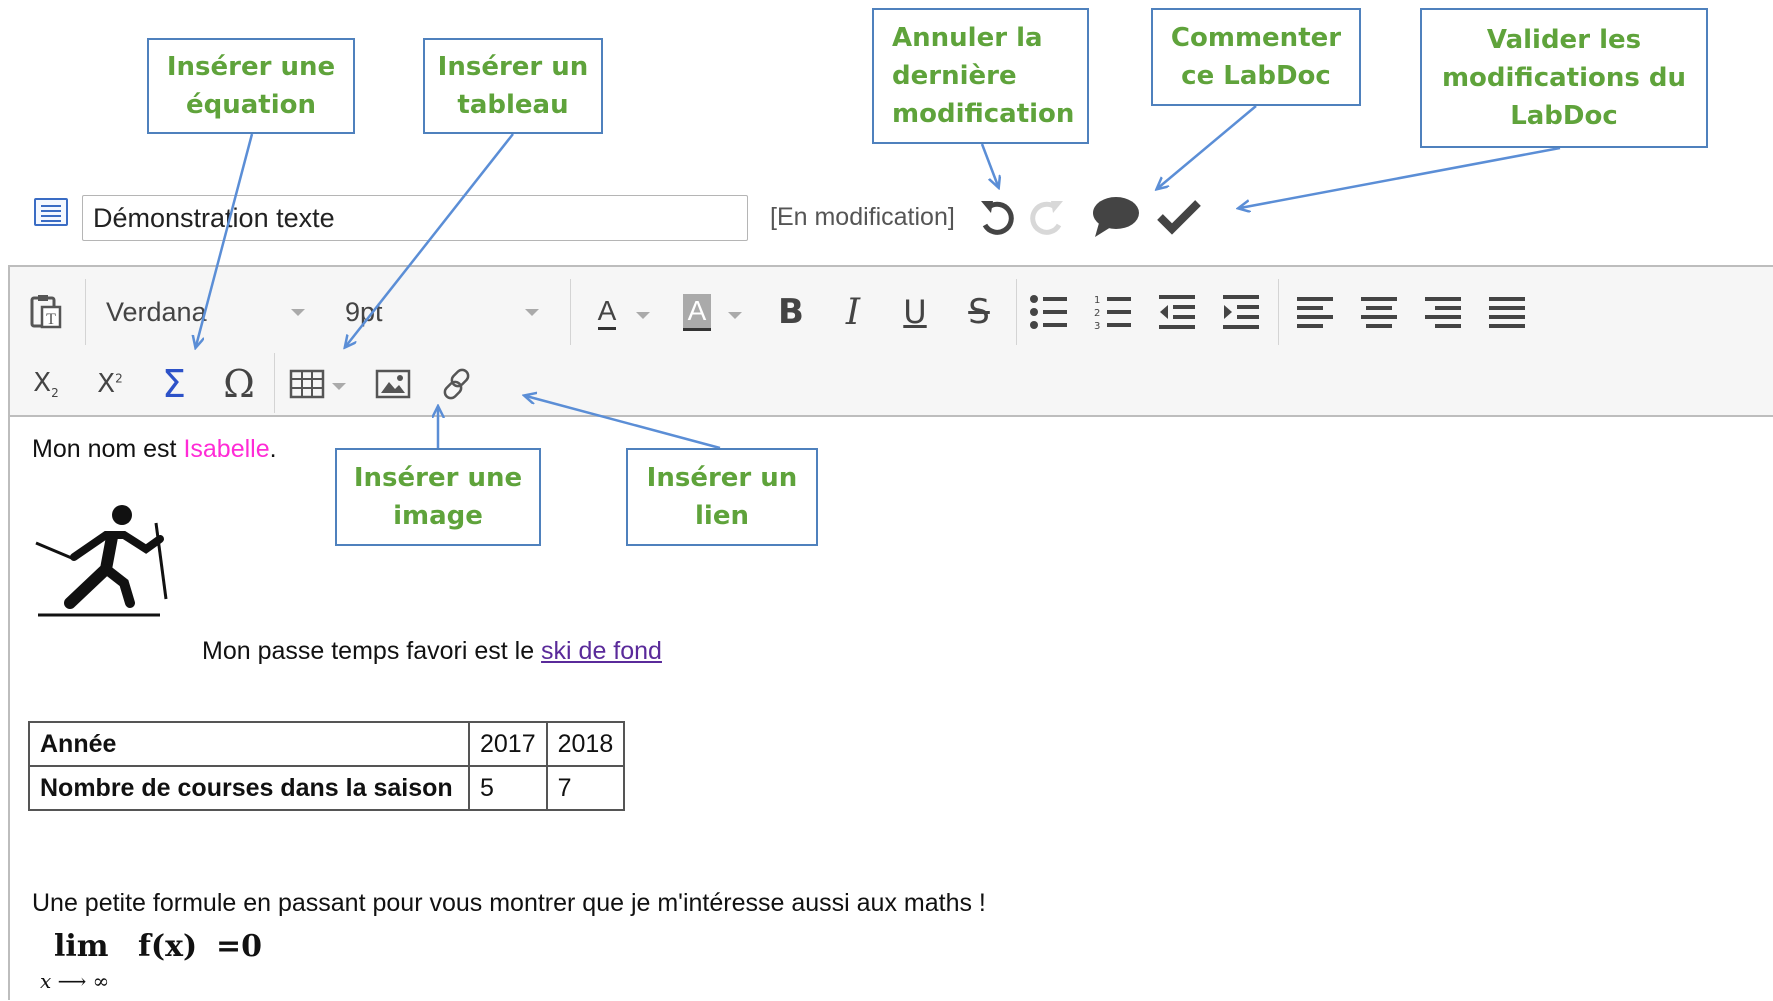 The height and width of the screenshot is (1001, 1773). I want to click on font-size-value: 9pt, so click(364, 312).